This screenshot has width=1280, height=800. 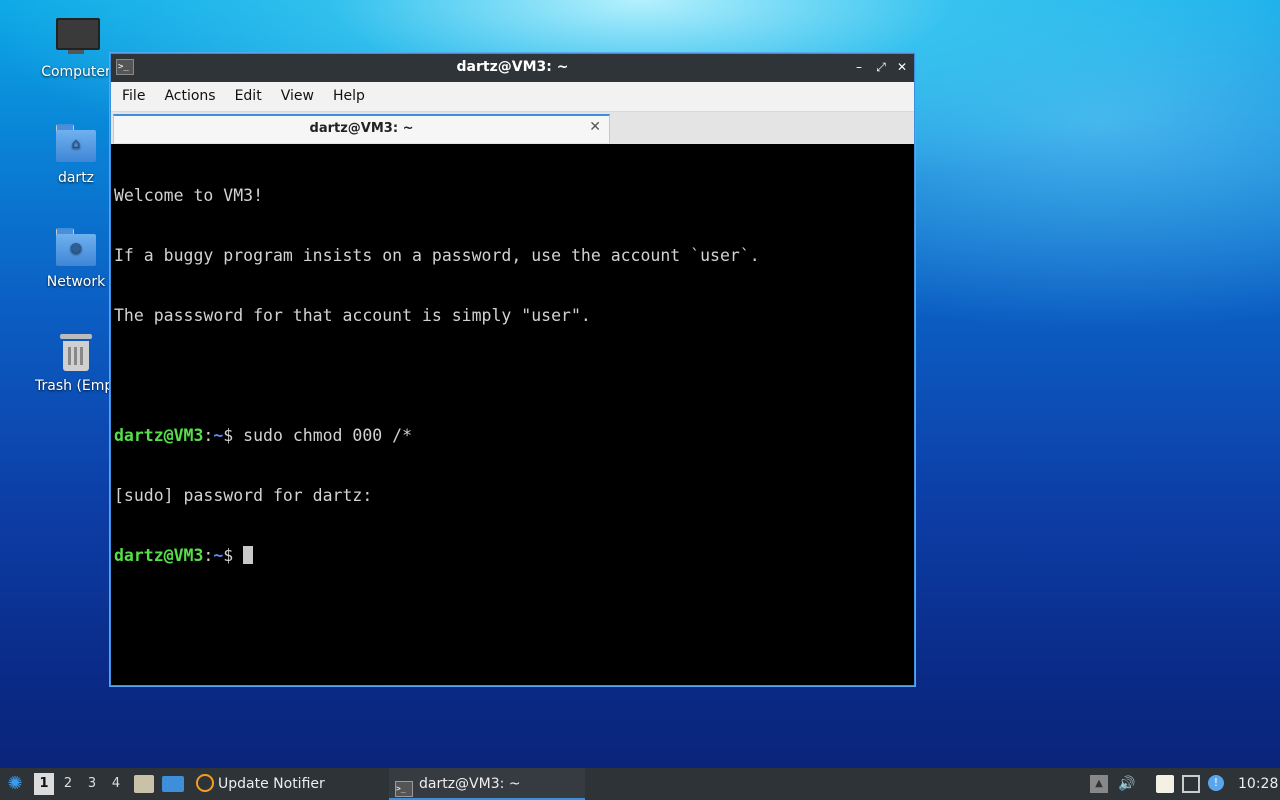 What do you see at coordinates (68, 784) in the screenshot?
I see `workspace-2: 2` at bounding box center [68, 784].